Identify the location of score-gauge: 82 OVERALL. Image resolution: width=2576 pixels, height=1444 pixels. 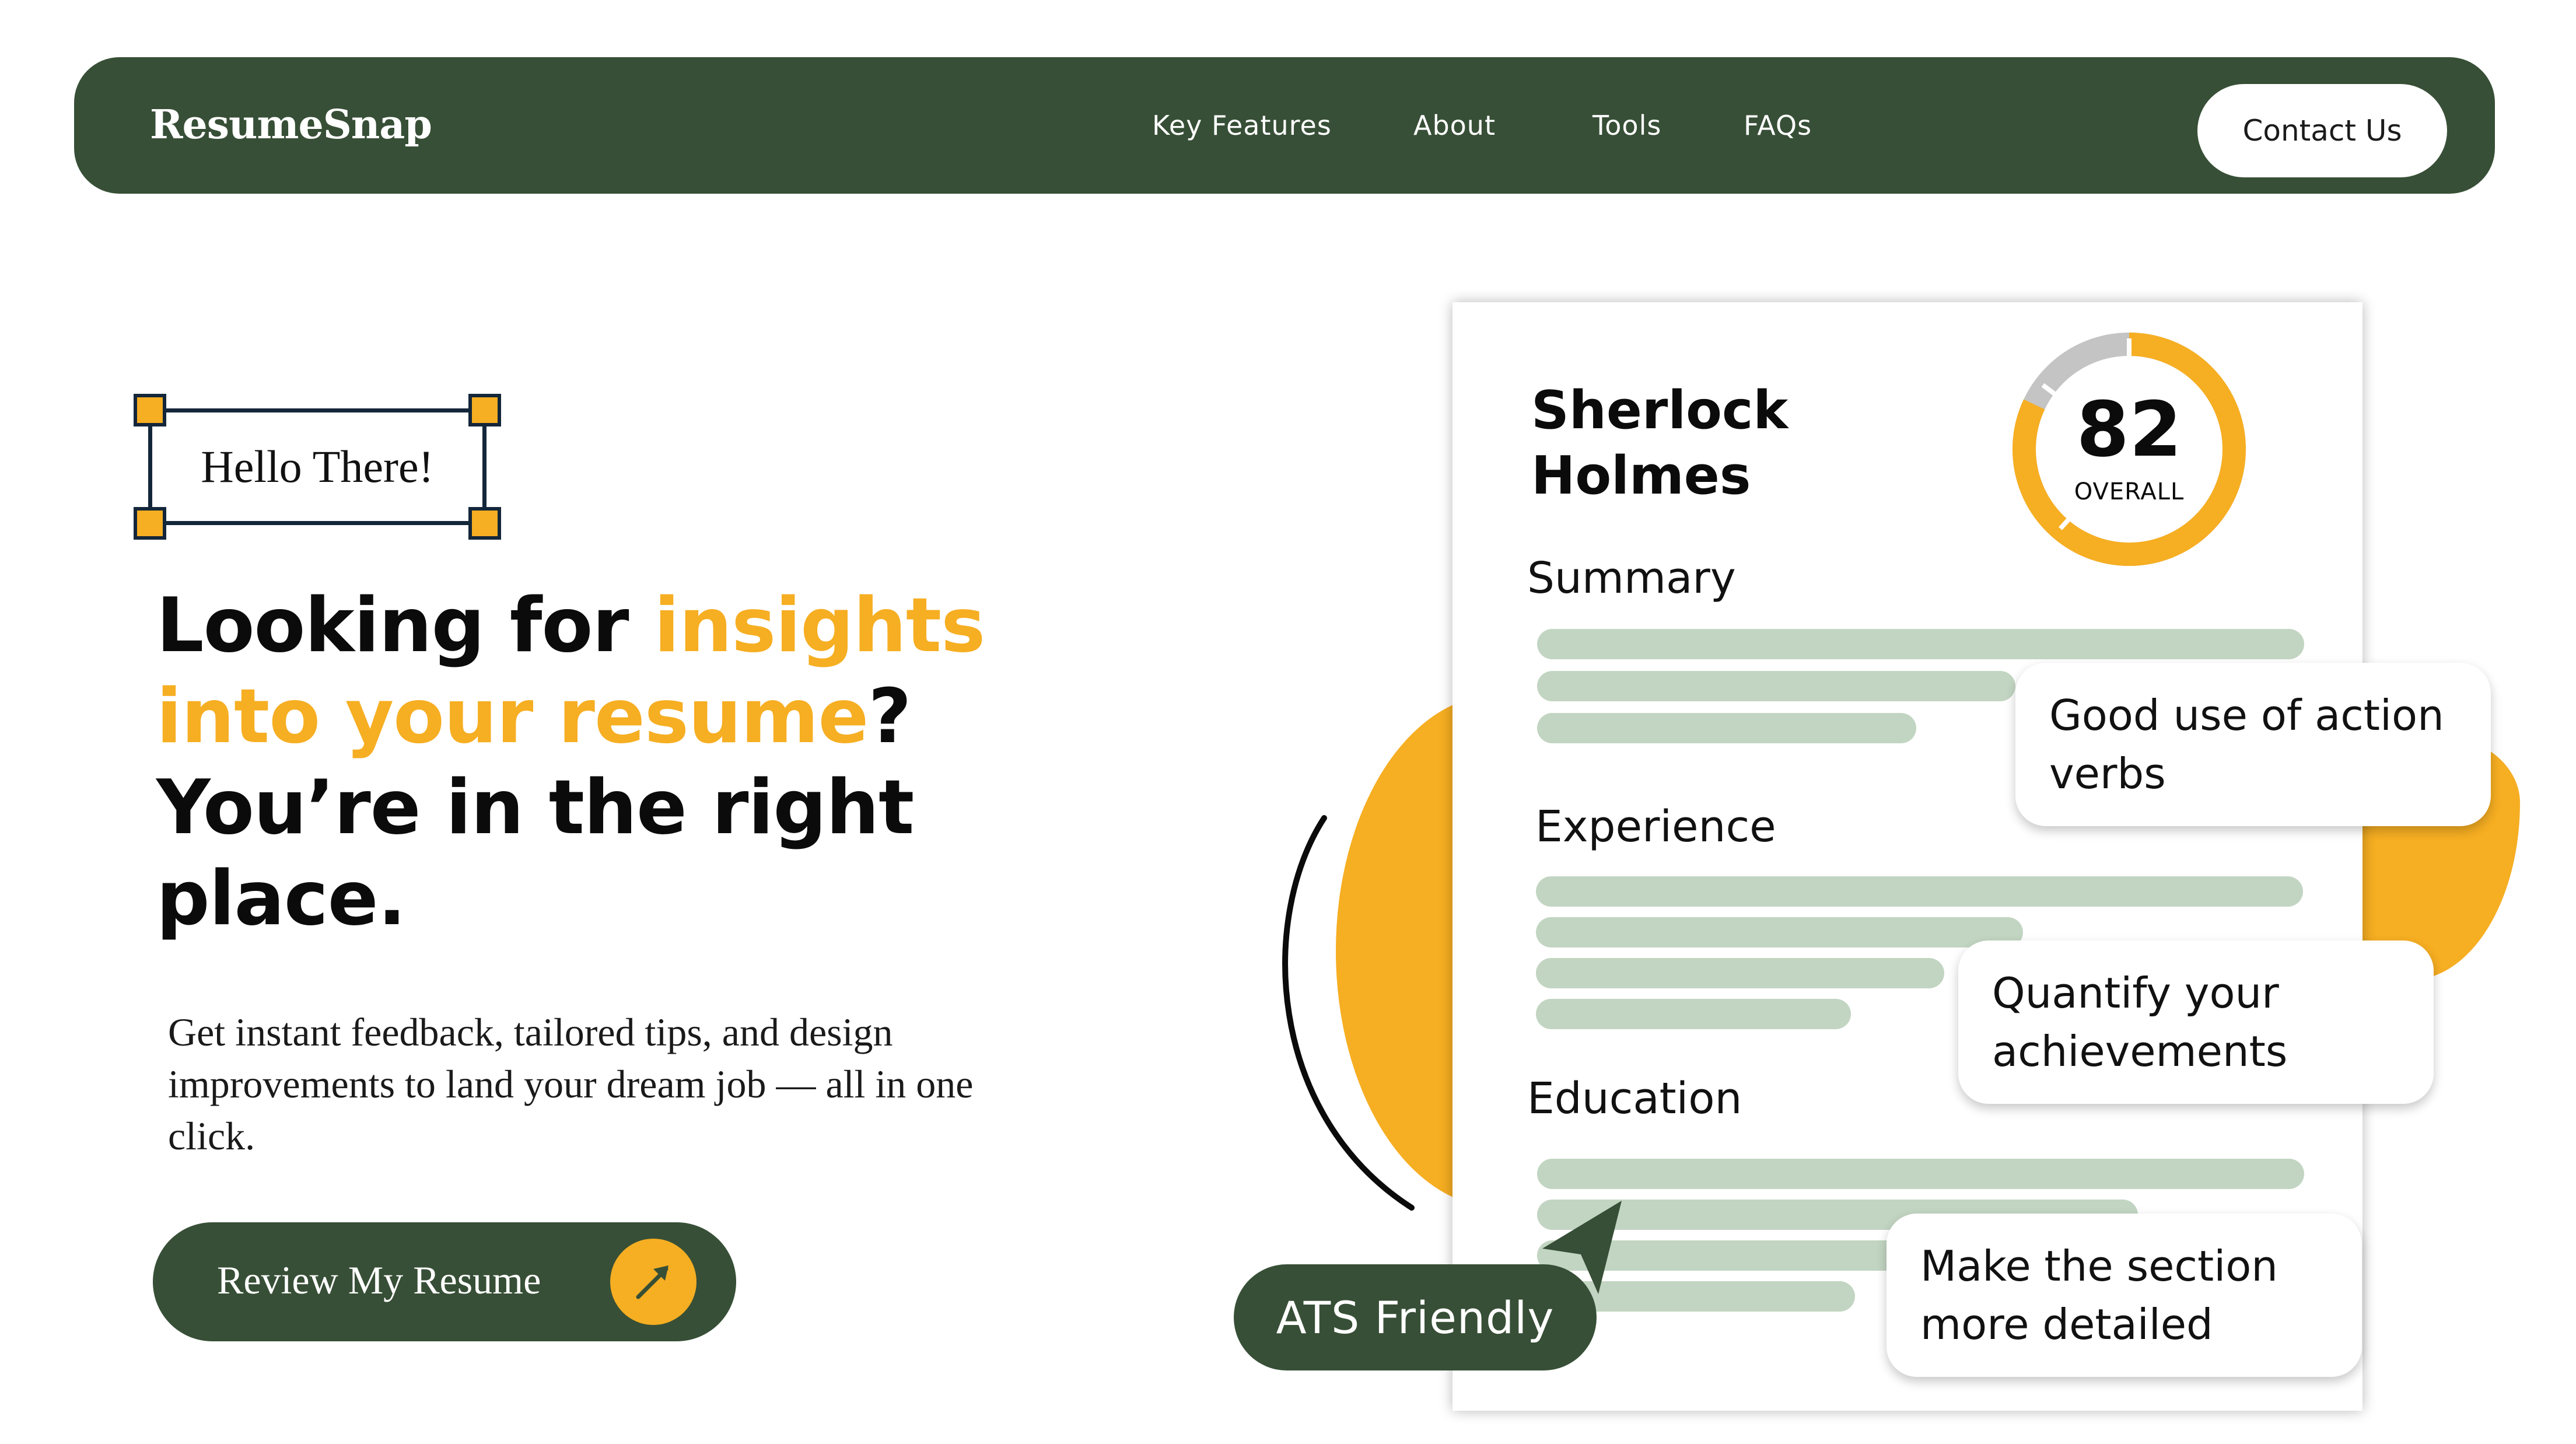
(2129, 449).